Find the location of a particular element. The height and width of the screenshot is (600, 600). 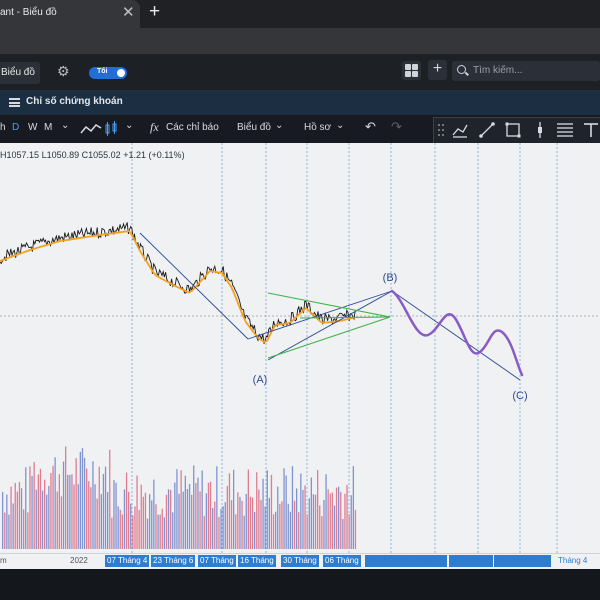

redo-icon: ↷ is located at coordinates (396, 127).